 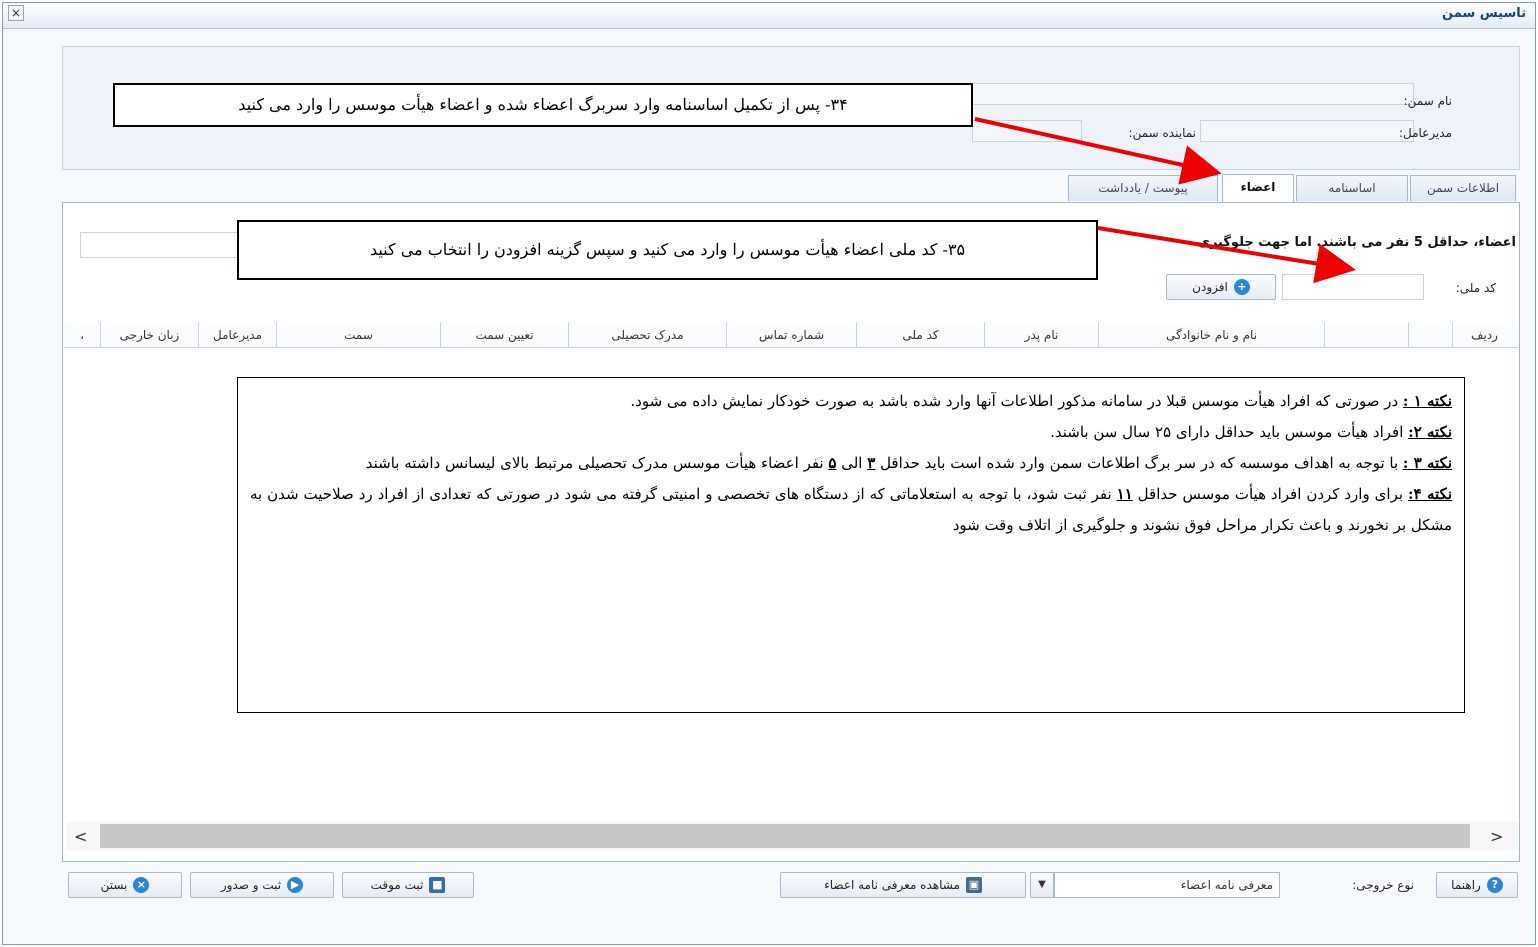 I want to click on save-and-issue-label: ثبت و صدور, so click(x=251, y=885).